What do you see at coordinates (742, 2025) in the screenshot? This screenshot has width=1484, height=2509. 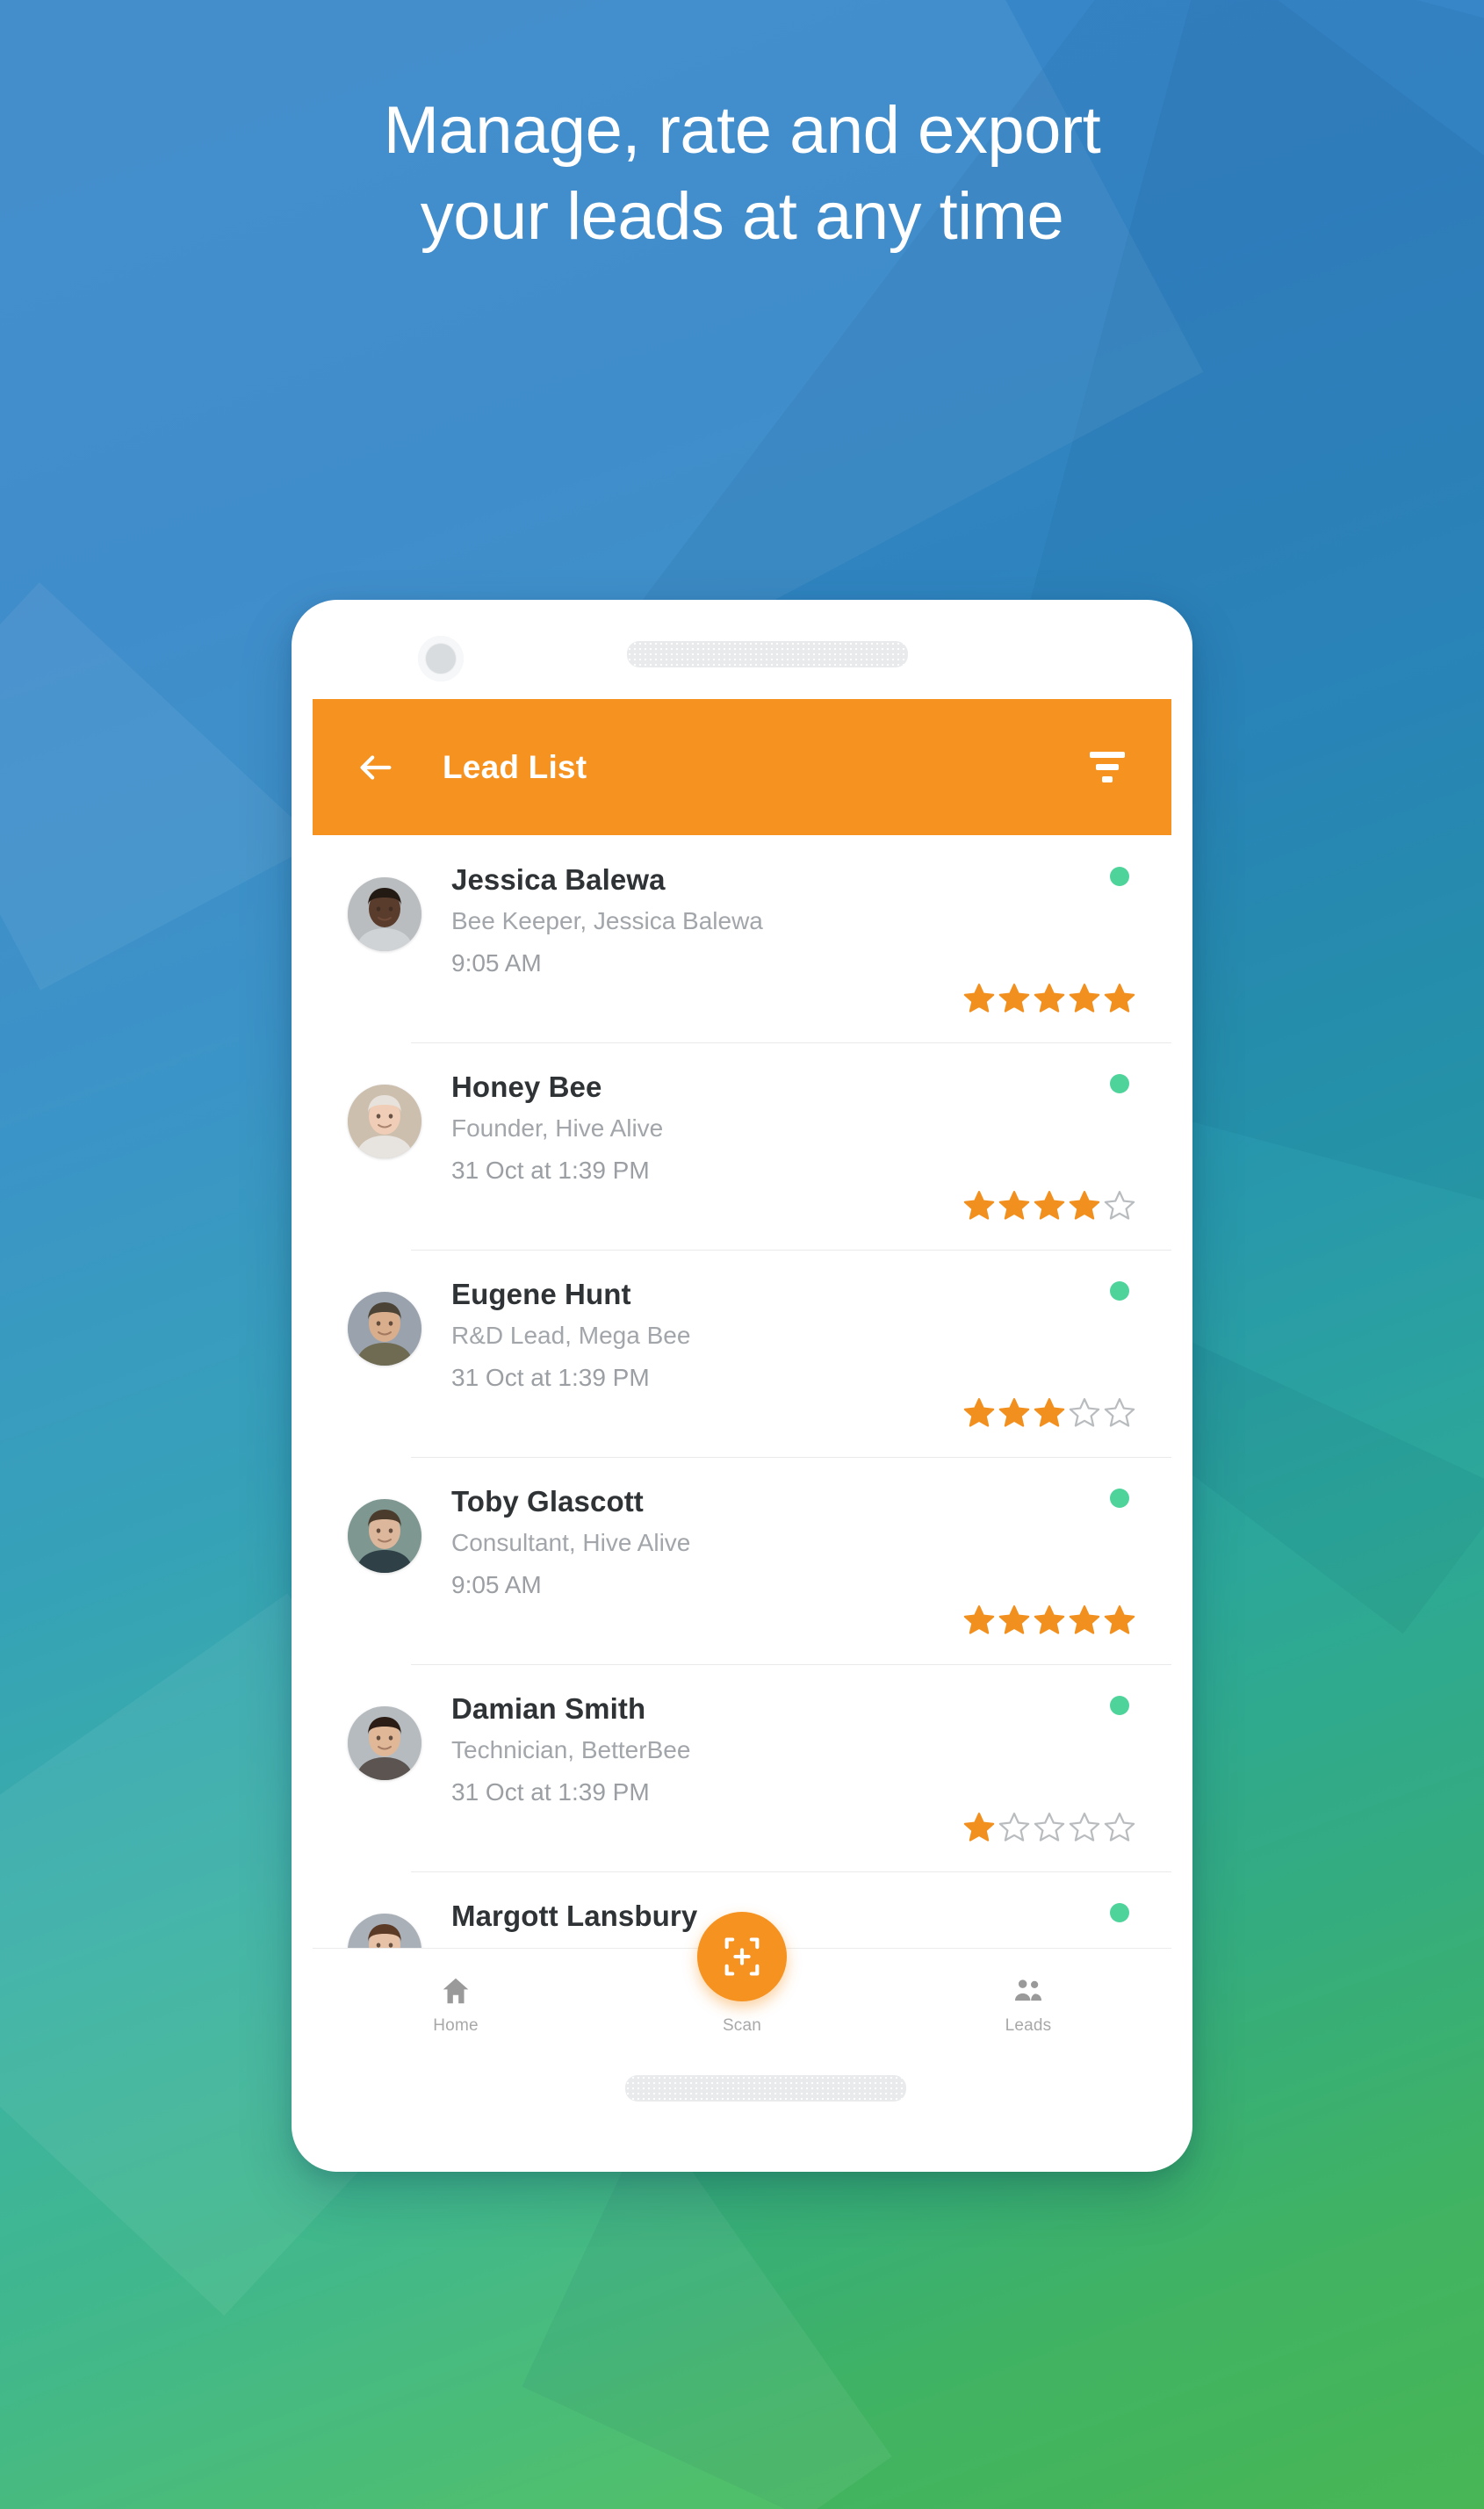 I see `nav-label-scan: Scan` at bounding box center [742, 2025].